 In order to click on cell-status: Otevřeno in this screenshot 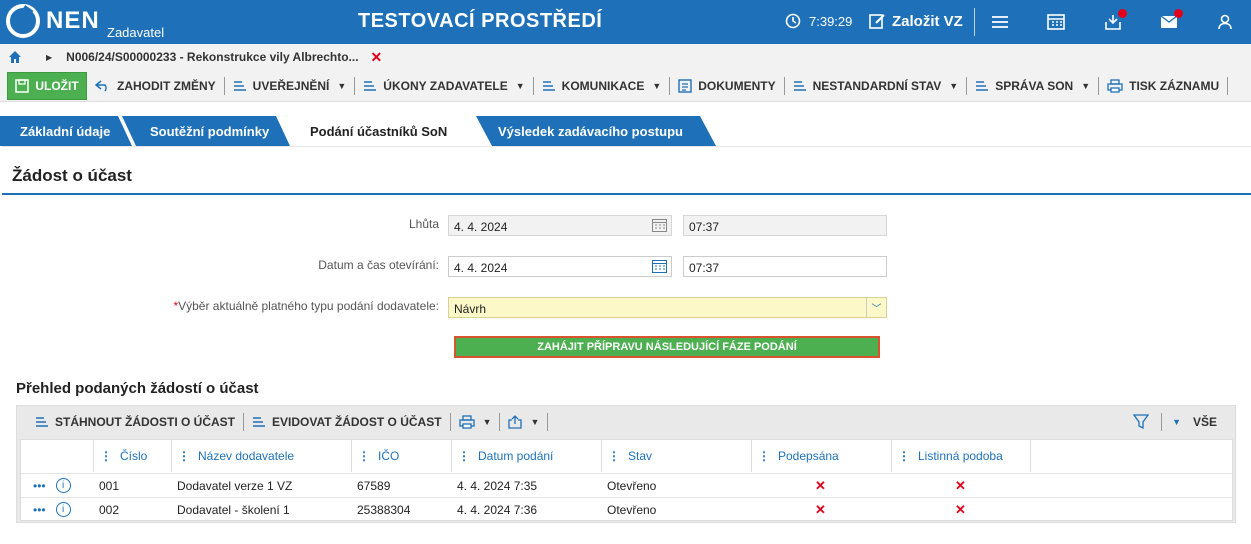, I will do `click(632, 486)`.